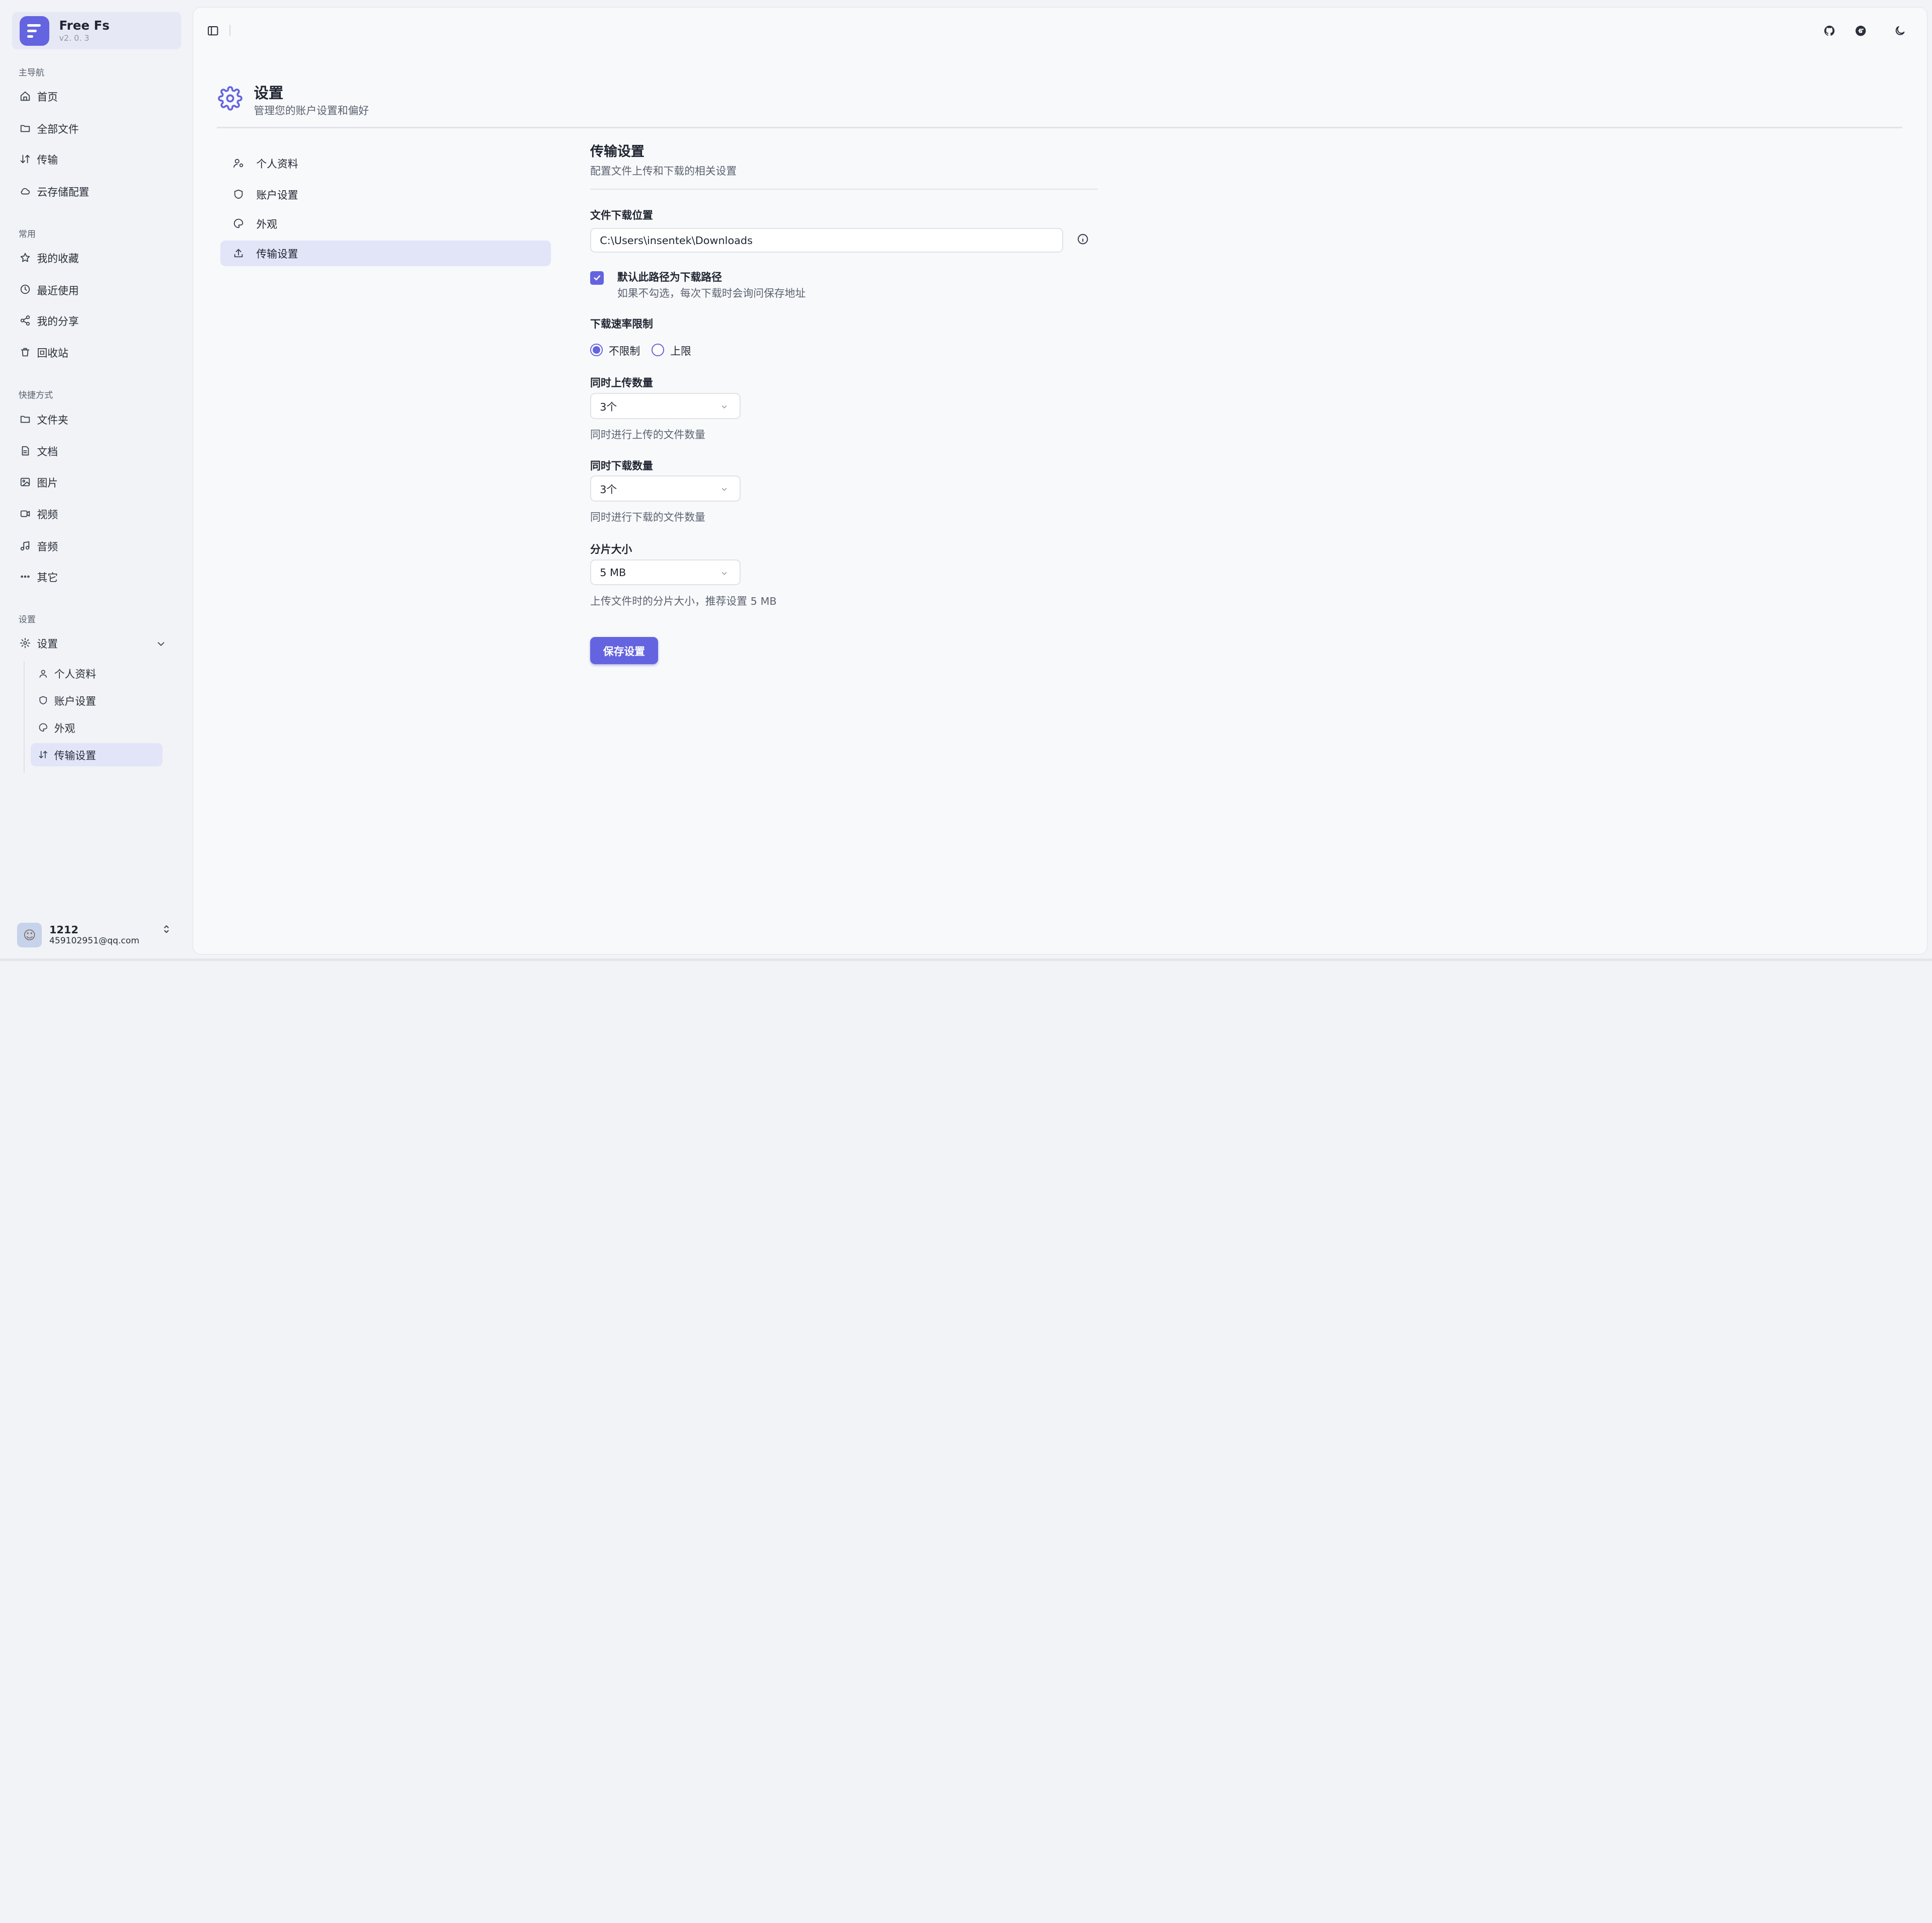  Describe the element at coordinates (665, 406) in the screenshot. I see `upload-count-select: 3个` at that location.